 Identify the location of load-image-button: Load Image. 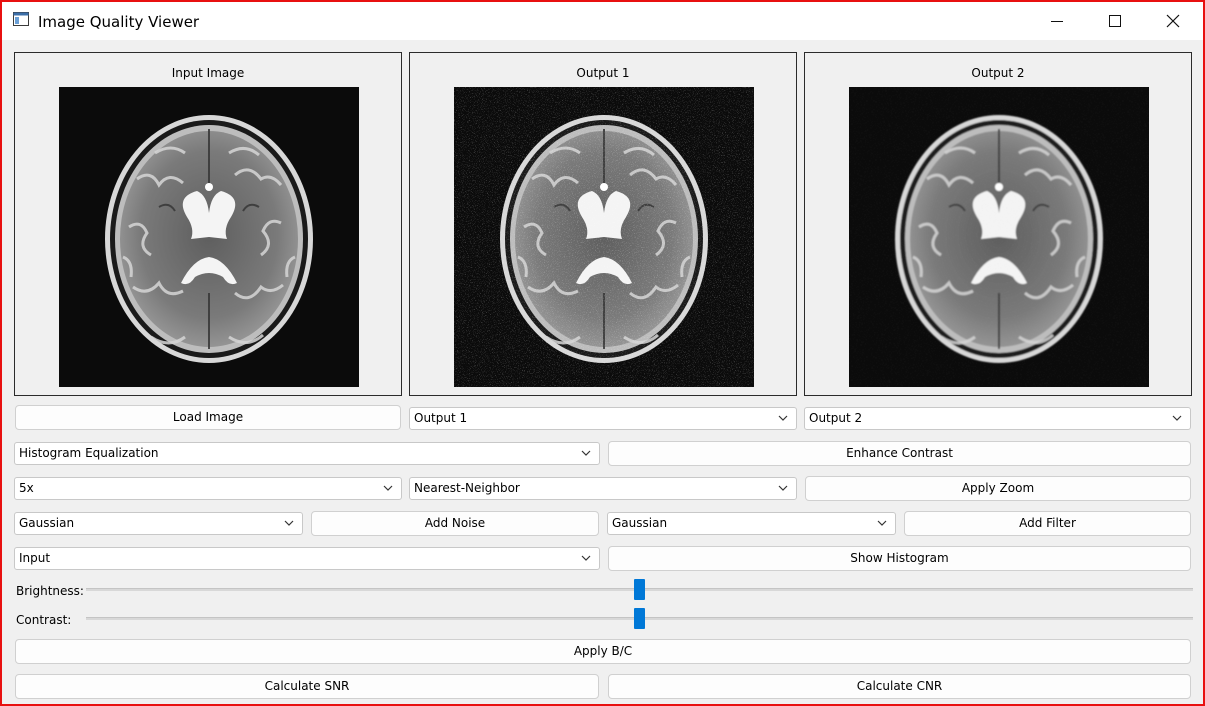
(208, 417).